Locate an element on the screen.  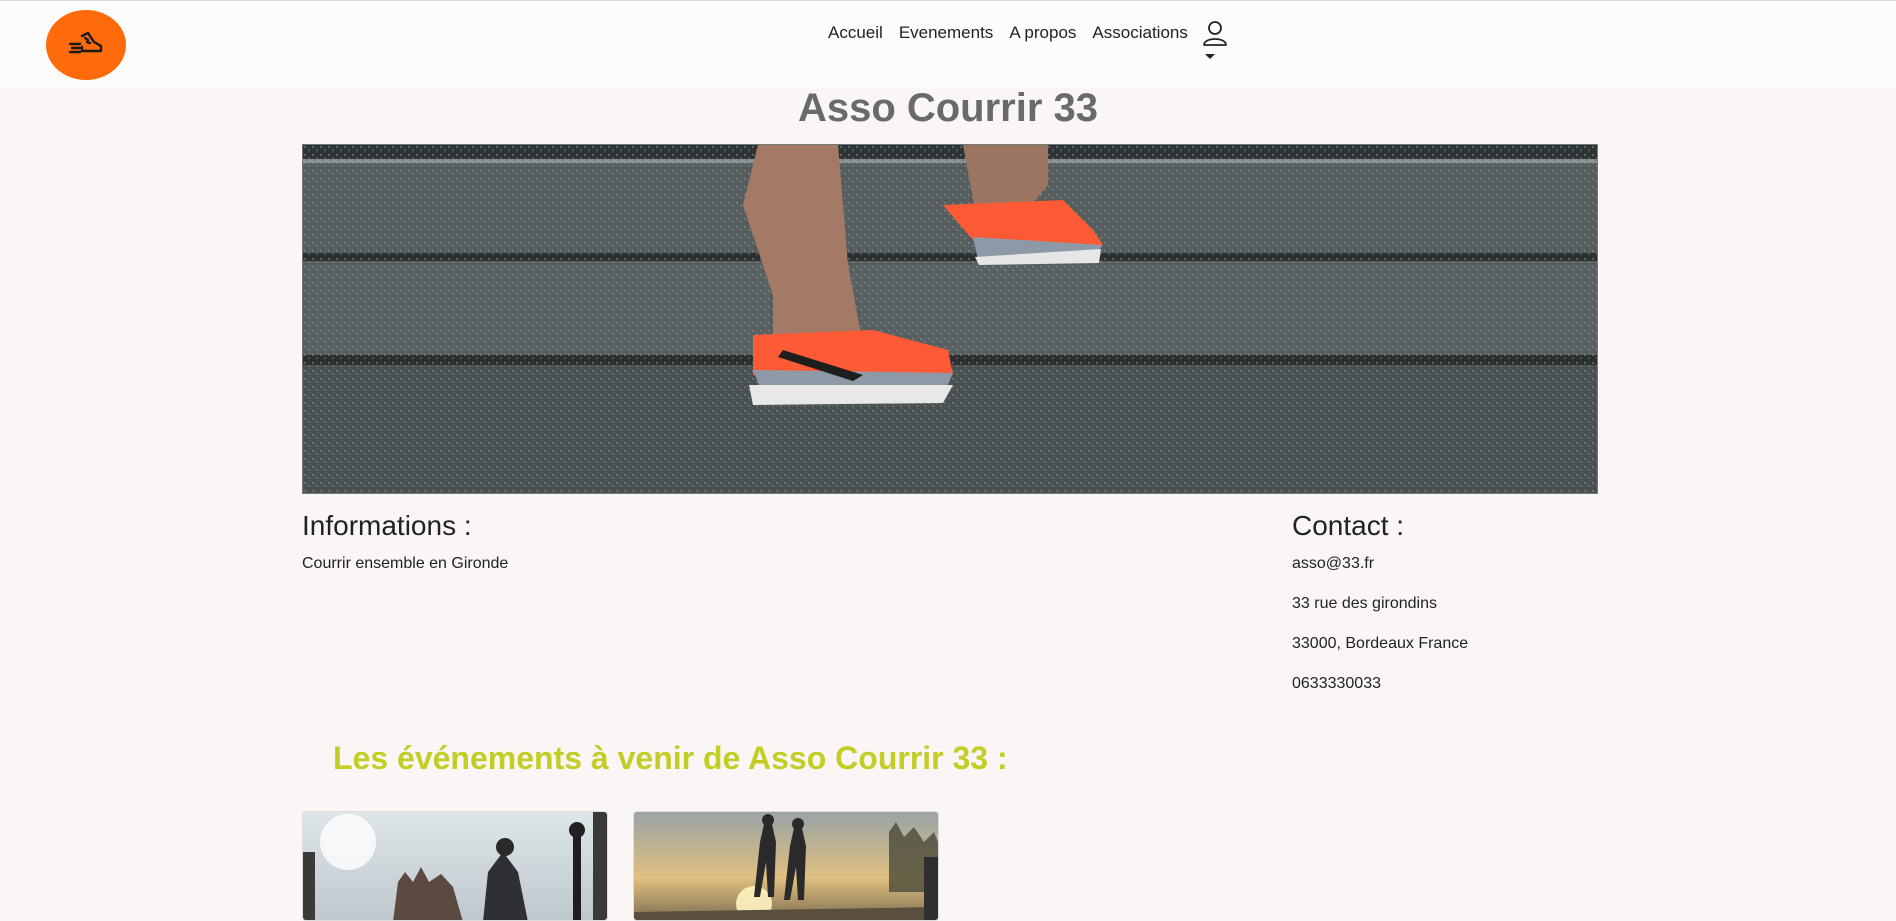
nav-a-propos: A propos is located at coordinates (1042, 33).